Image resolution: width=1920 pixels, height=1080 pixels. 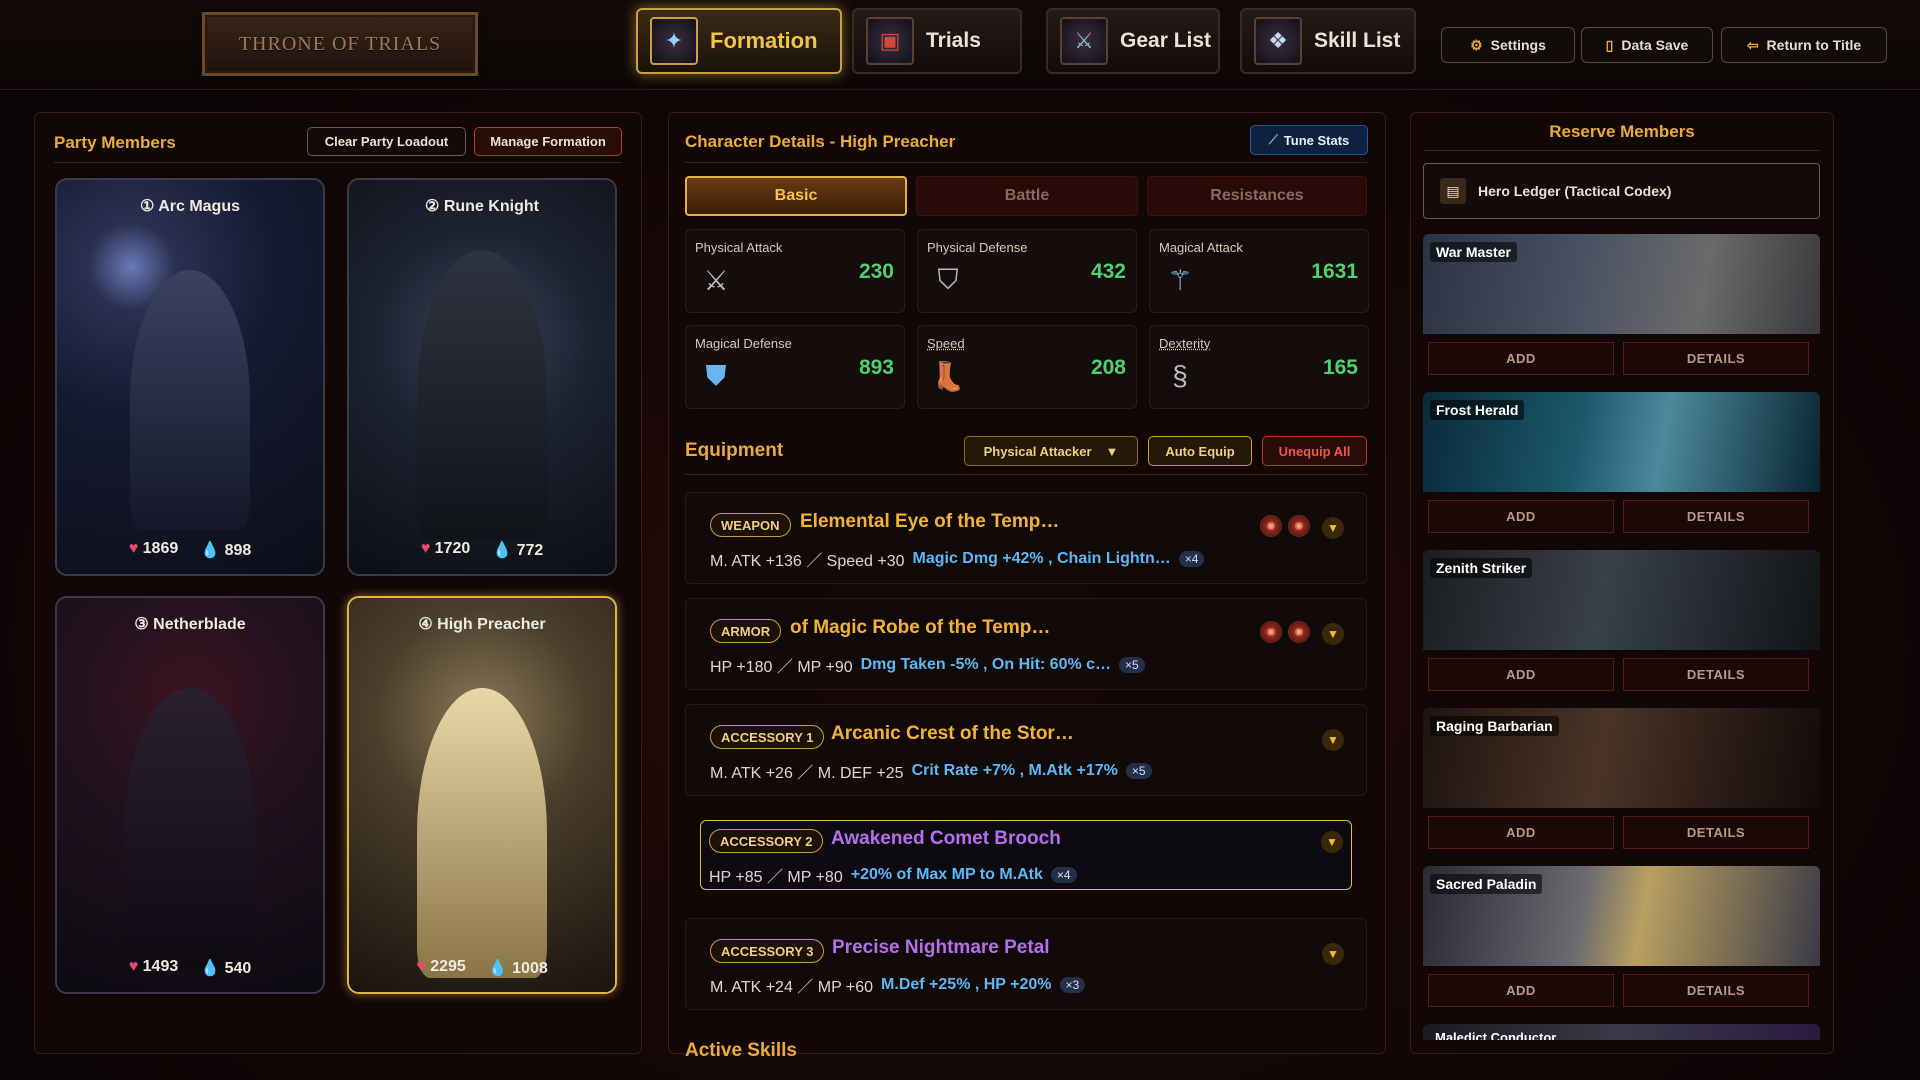 I want to click on details-title: Character Details - High Preacher, so click(x=820, y=141).